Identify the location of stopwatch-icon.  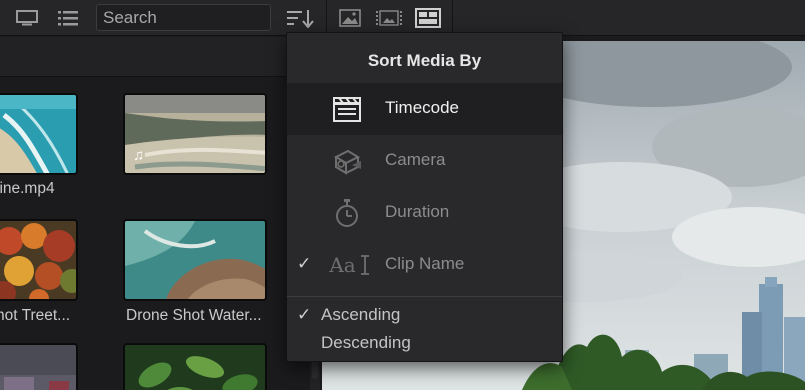
(347, 213).